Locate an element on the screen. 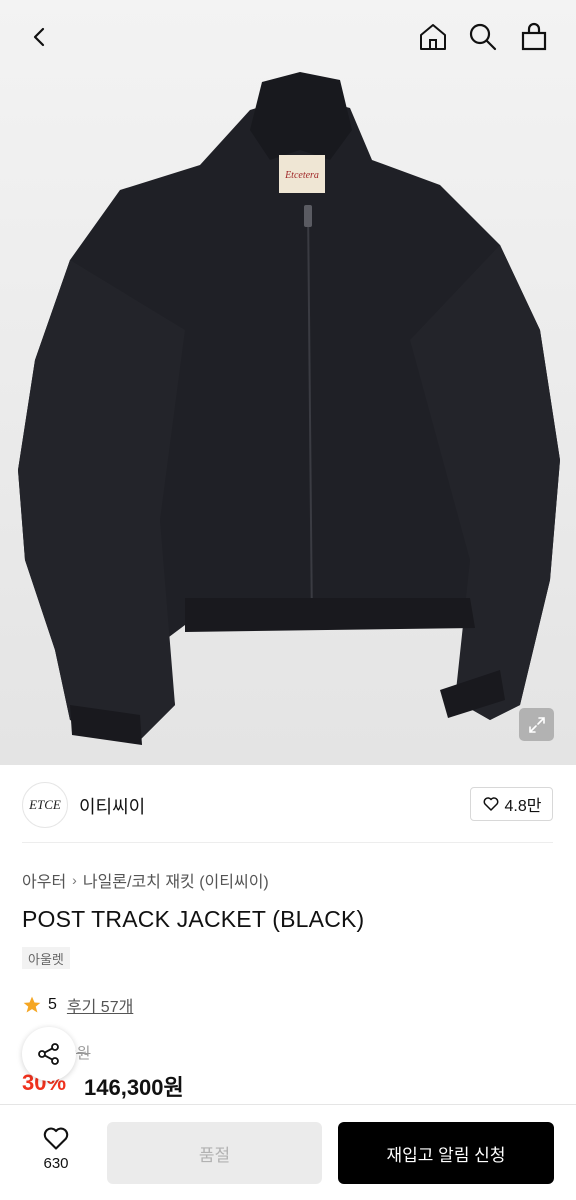 This screenshot has width=576, height=1200. chevron-left-icon is located at coordinates (39, 37).